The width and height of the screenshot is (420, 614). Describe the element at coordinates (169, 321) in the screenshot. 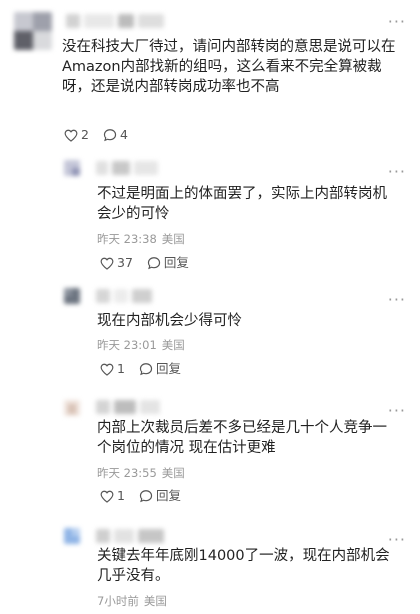

I see `comment-text: 现在内部机会少得可怜` at that location.